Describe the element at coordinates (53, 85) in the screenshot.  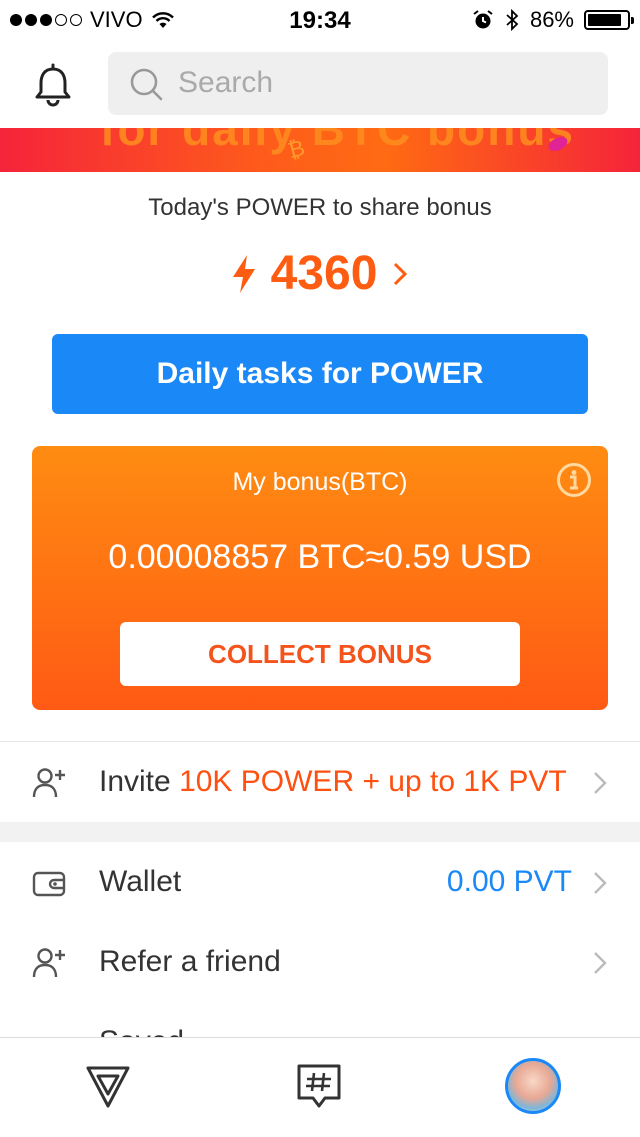
I see `bell-icon` at that location.